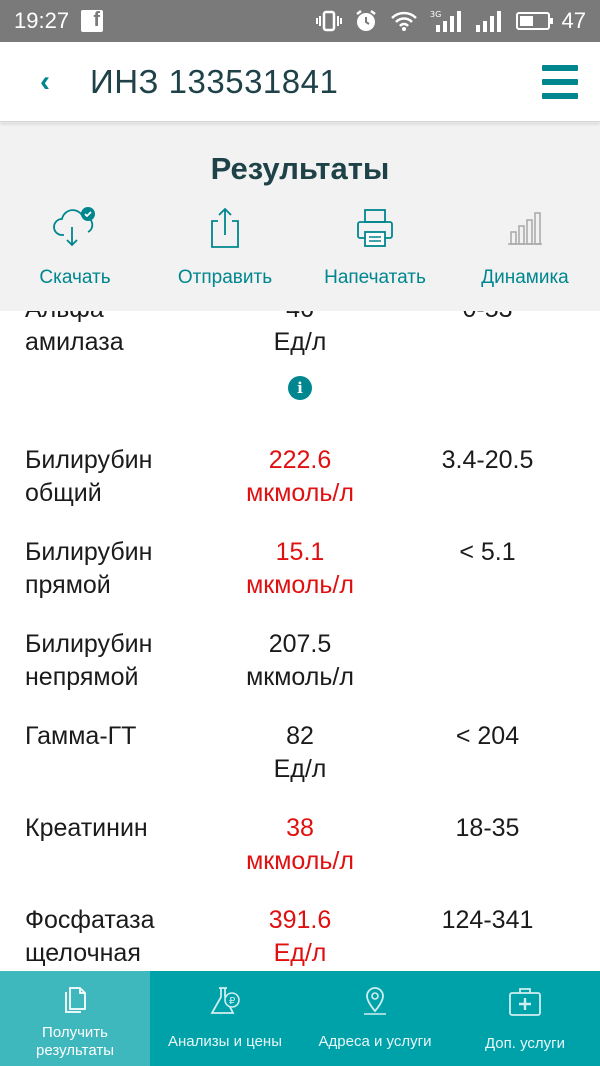 The height and width of the screenshot is (1066, 600). What do you see at coordinates (300, 828) in the screenshot?
I see `result-value: 38` at bounding box center [300, 828].